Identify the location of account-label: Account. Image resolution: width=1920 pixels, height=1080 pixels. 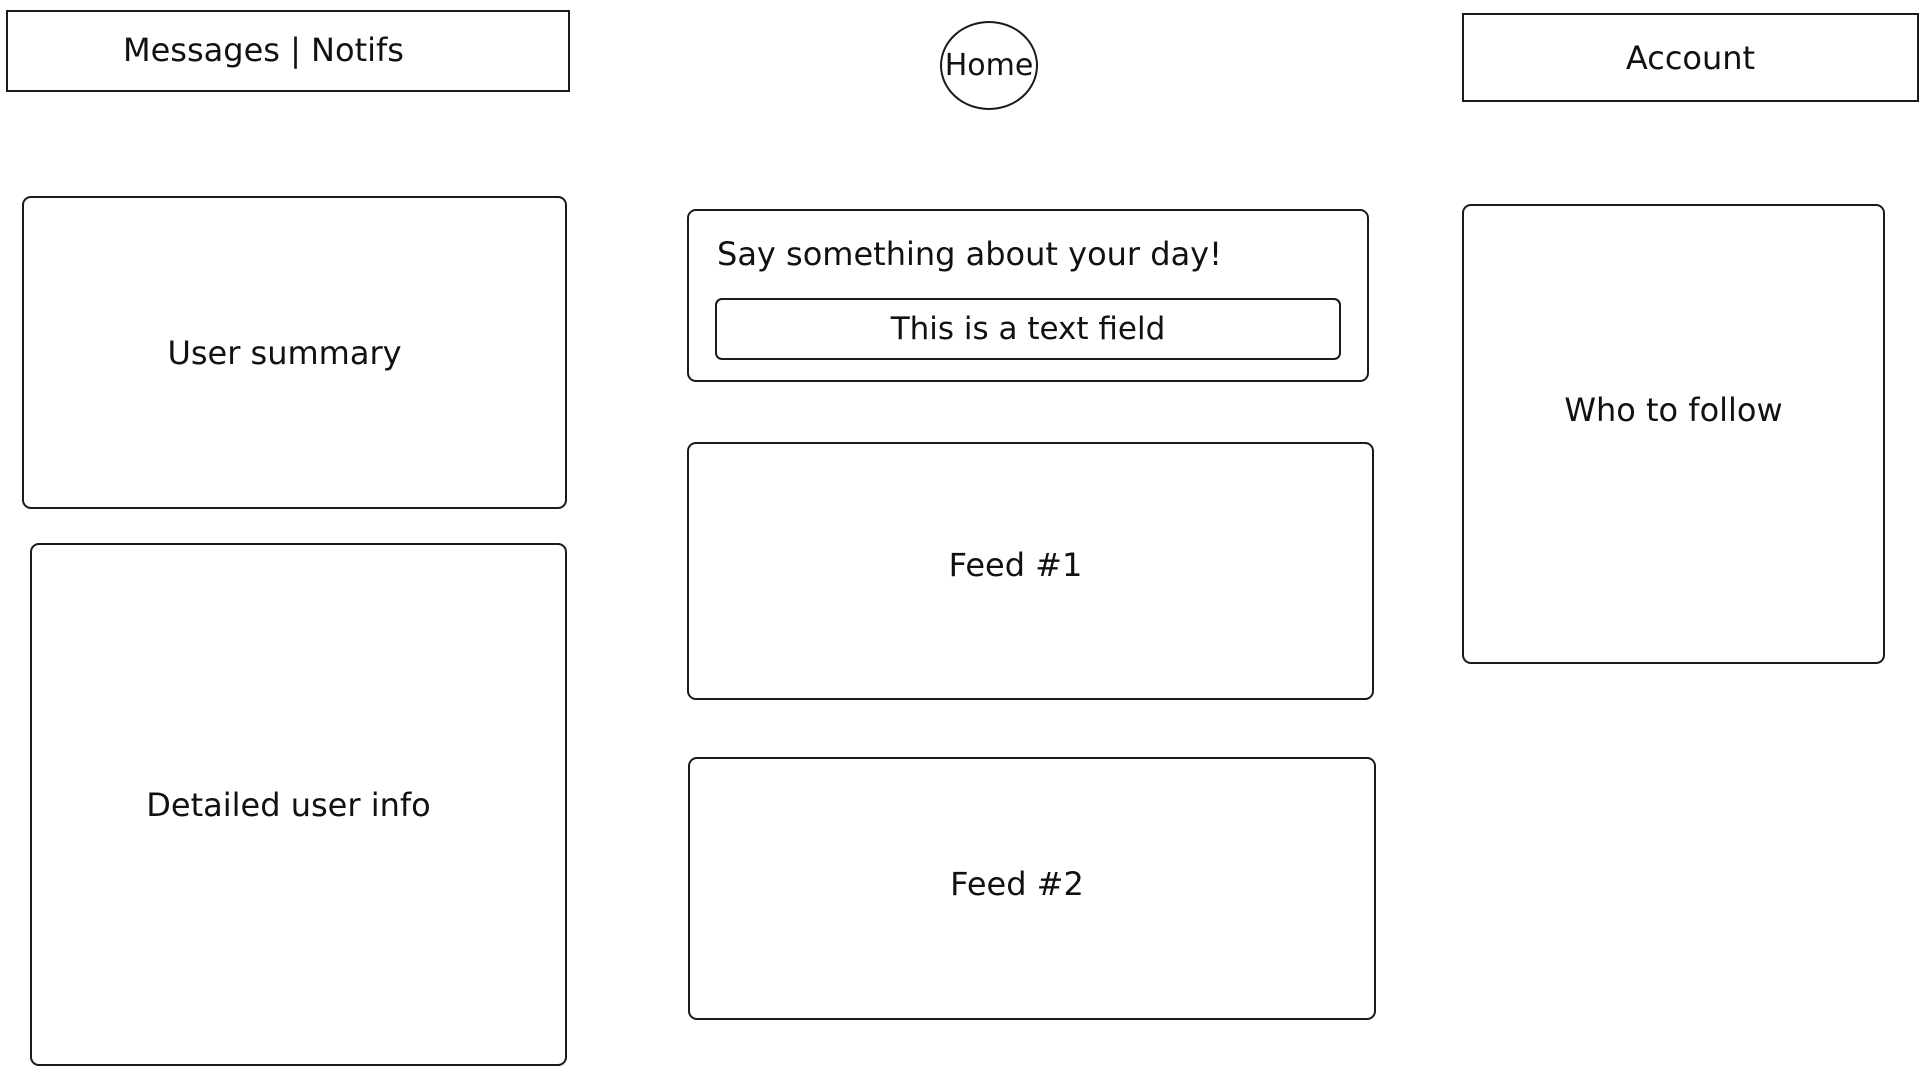
(1690, 57).